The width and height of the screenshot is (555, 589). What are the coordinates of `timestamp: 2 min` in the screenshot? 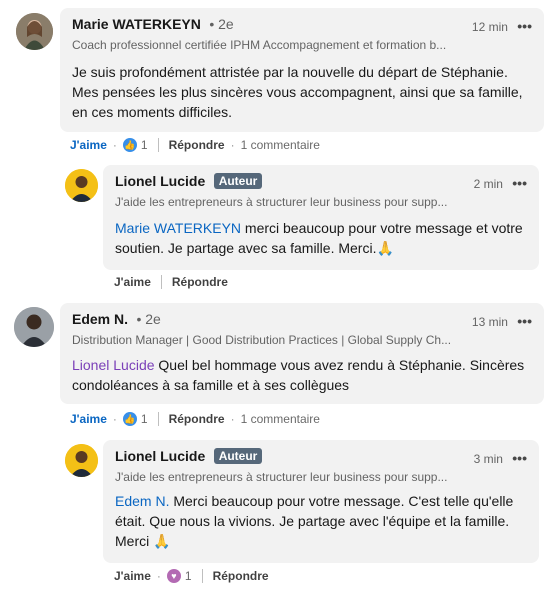 It's located at (488, 184).